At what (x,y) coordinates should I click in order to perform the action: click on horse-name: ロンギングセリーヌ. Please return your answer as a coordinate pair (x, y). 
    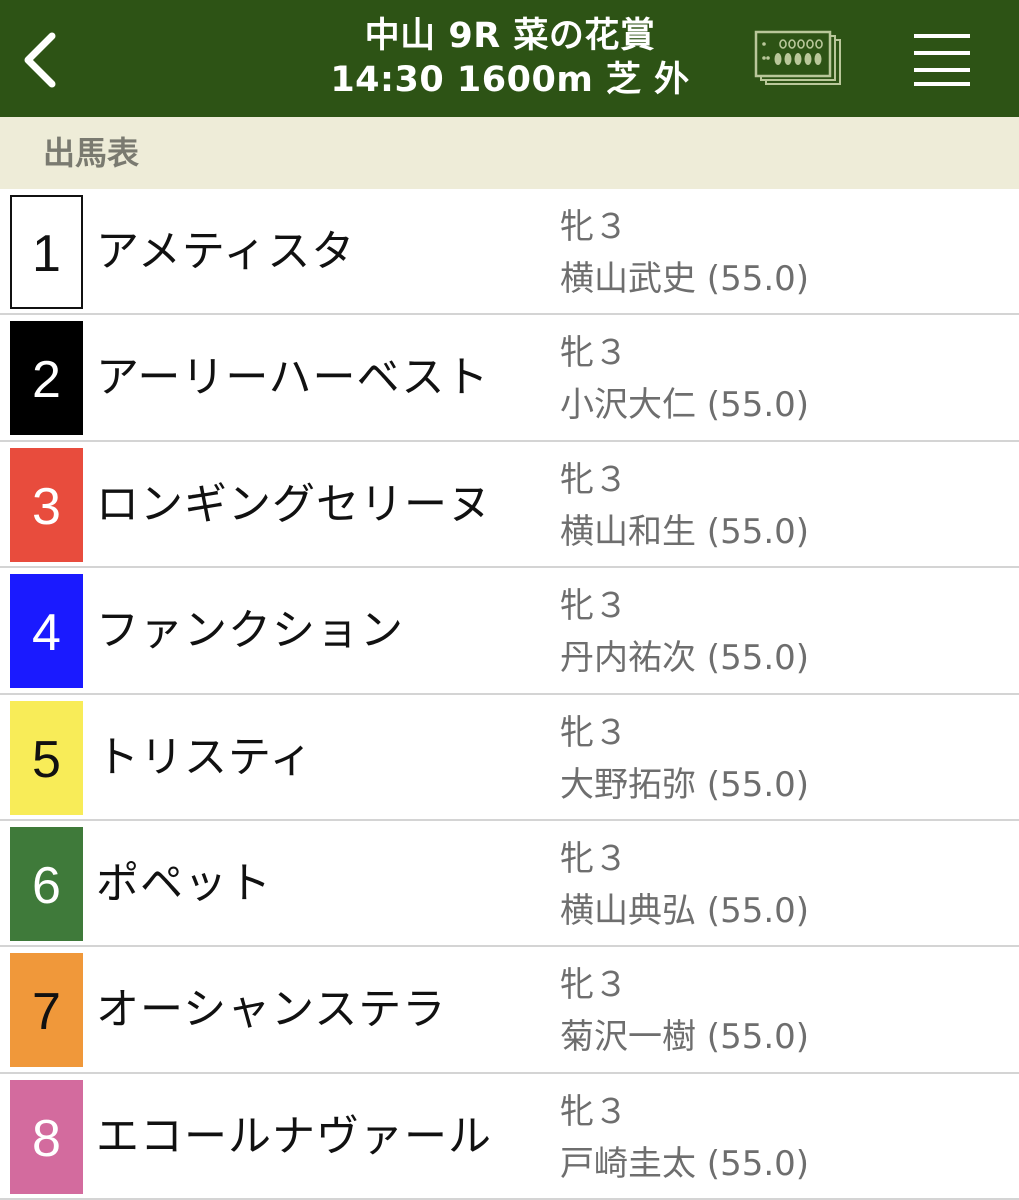
    Looking at the image, I should click on (294, 504).